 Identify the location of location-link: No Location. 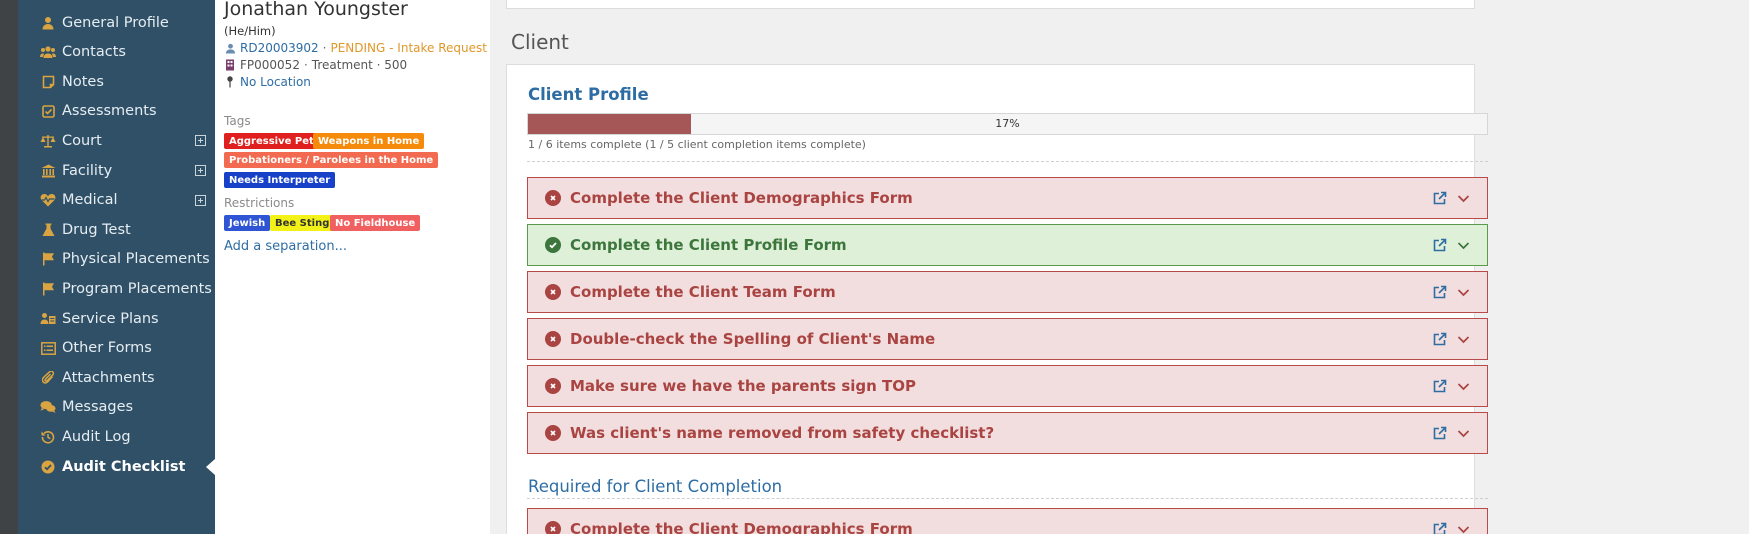
(275, 82).